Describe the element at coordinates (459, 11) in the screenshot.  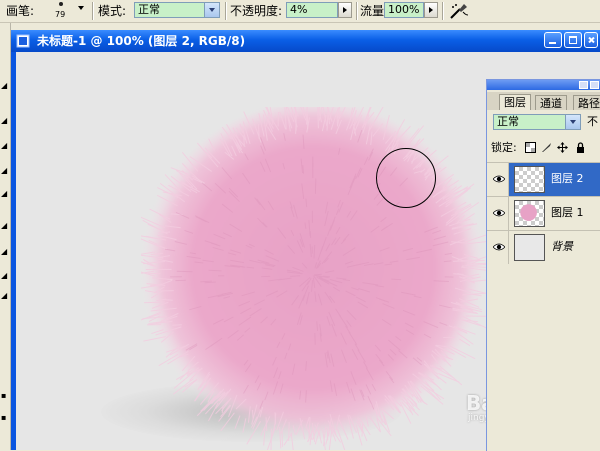
I see `airbrush-icon` at that location.